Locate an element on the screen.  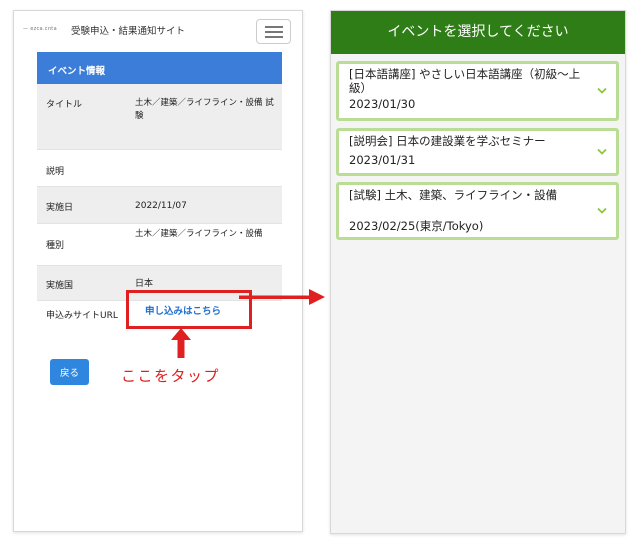
up-arrow-icon is located at coordinates (181, 343).